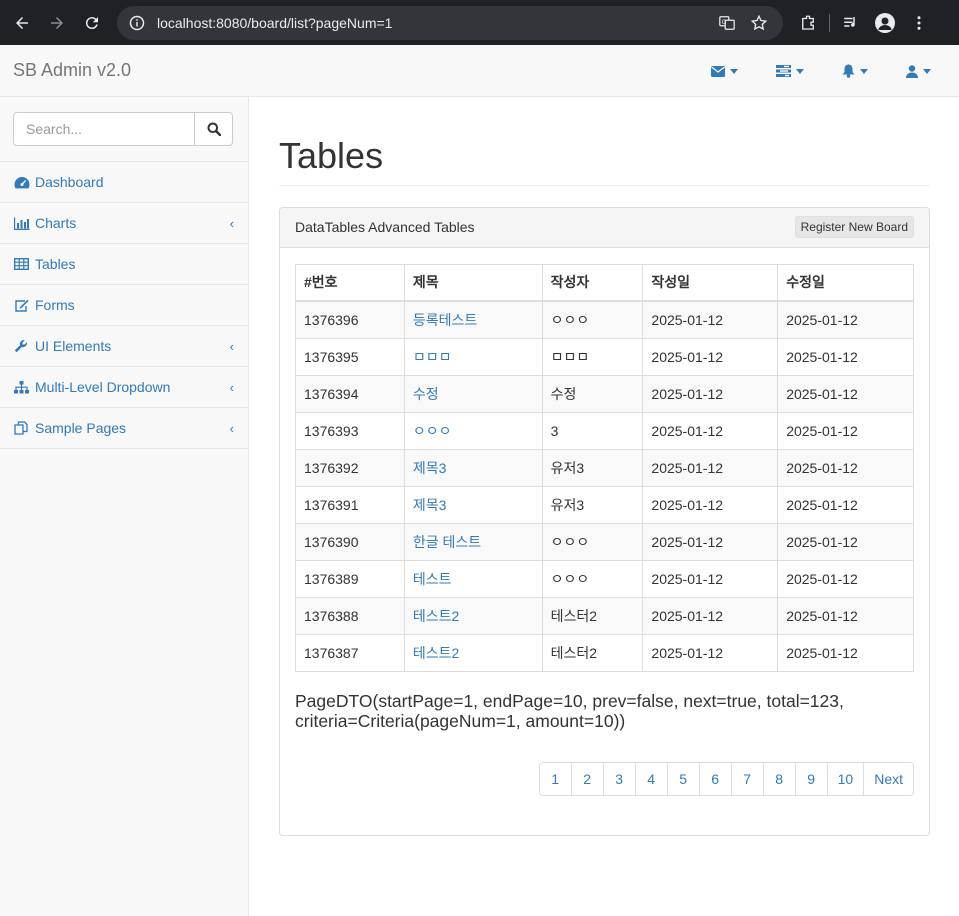 The image size is (959, 916). Describe the element at coordinates (124, 346) in the screenshot. I see `sidebar-item-ui-elements: UI Elements ‹` at that location.